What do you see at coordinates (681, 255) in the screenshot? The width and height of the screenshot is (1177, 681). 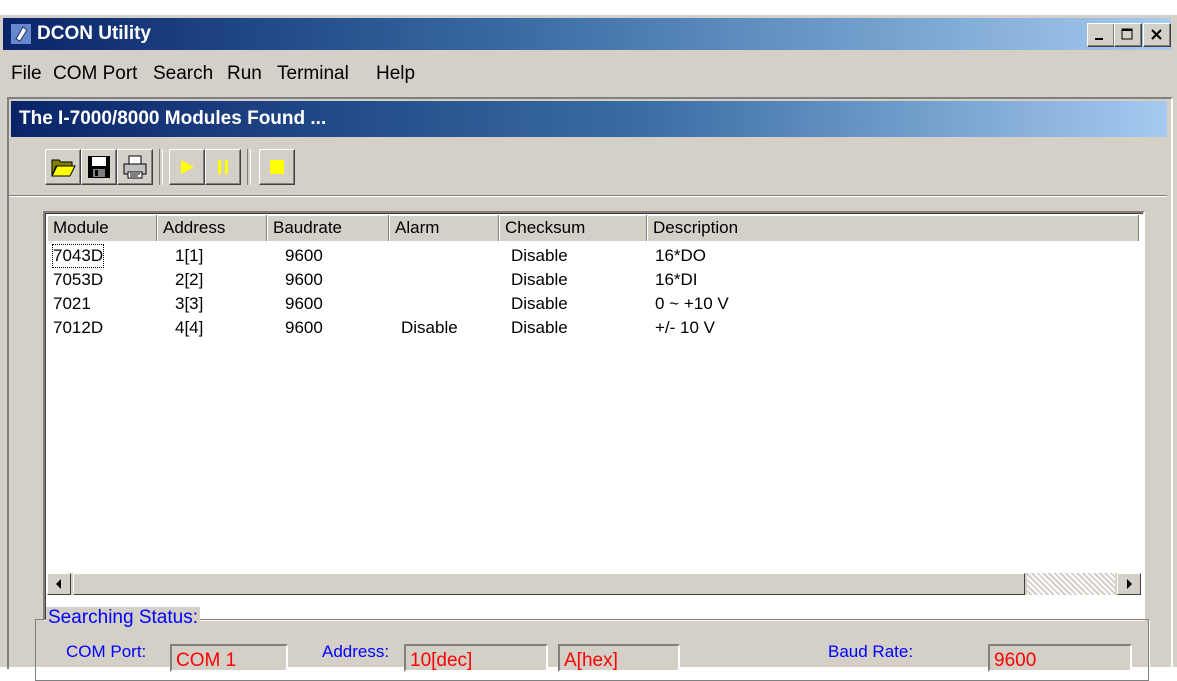 I see `cell-description: 16*DO` at bounding box center [681, 255].